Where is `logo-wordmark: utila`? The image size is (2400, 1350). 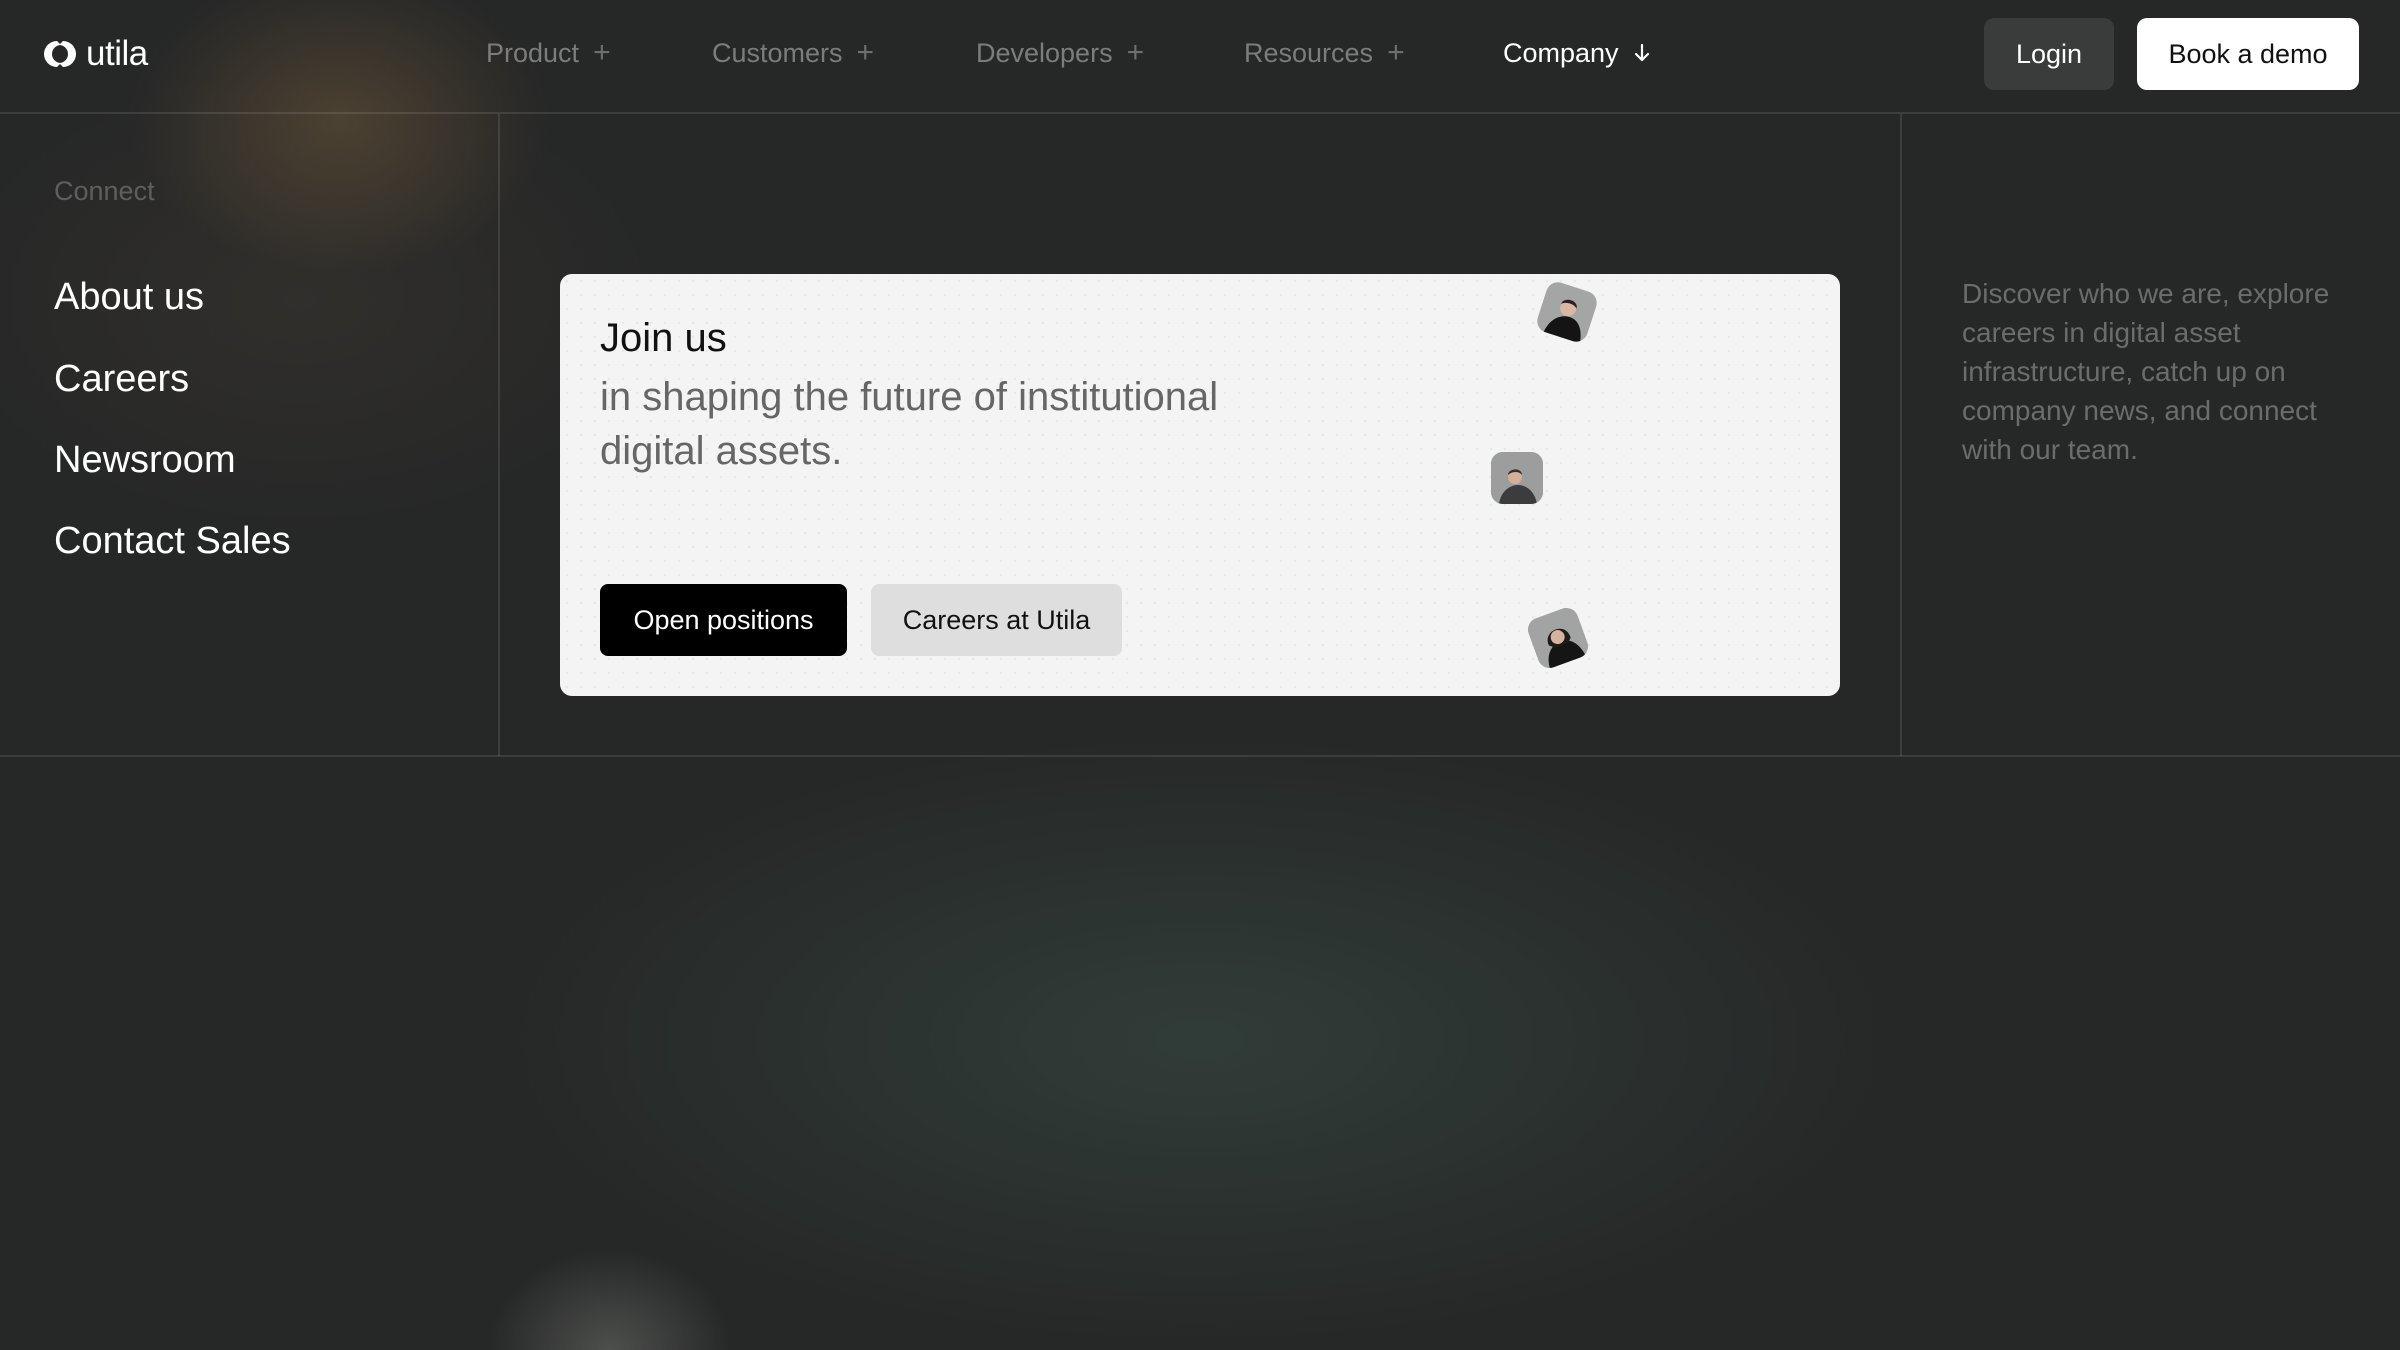 logo-wordmark: utila is located at coordinates (117, 53).